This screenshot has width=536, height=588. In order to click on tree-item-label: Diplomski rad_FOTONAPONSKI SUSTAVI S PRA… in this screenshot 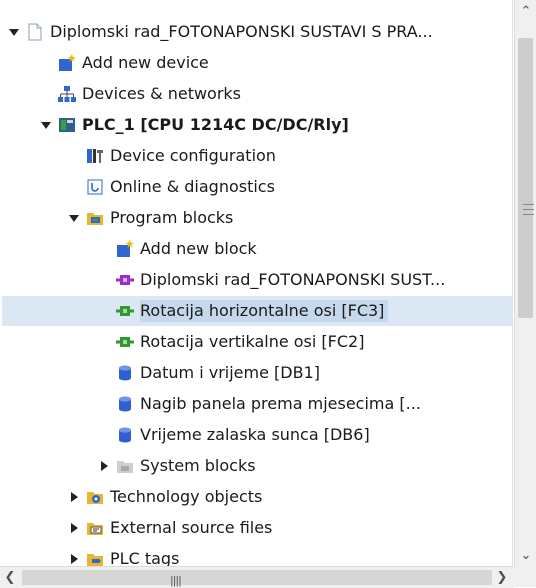, I will do `click(241, 31)`.